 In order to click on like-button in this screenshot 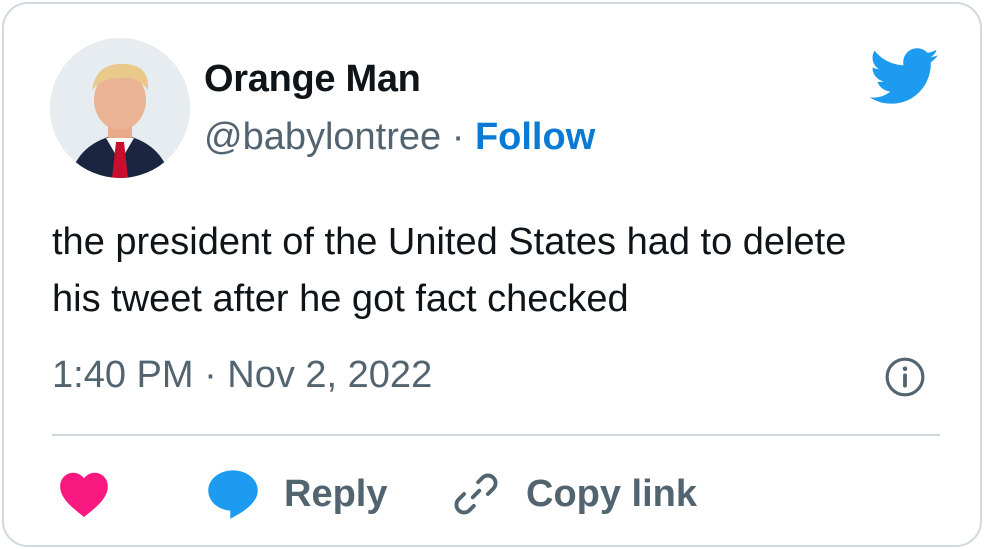, I will do `click(84, 494)`.